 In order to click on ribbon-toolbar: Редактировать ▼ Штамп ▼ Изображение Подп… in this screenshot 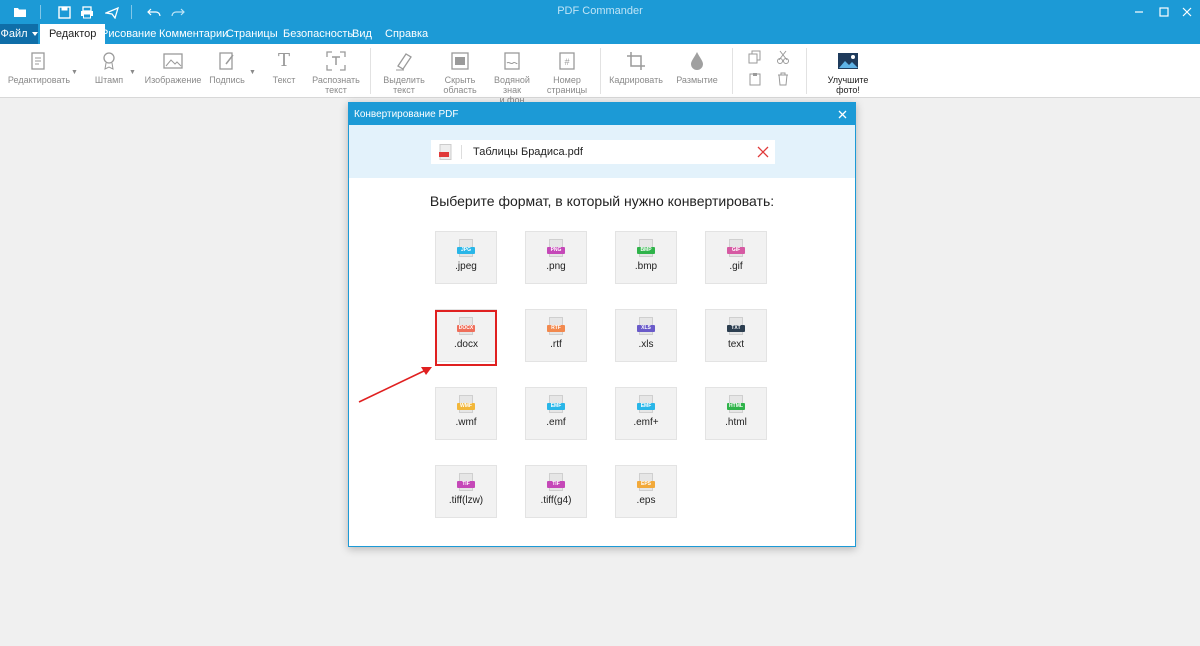, I will do `click(600, 74)`.